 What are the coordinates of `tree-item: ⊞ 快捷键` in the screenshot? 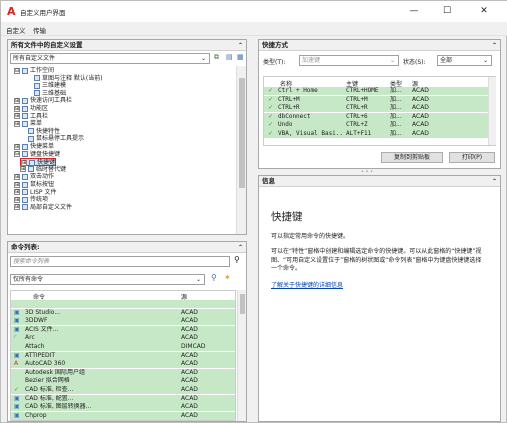 It's located at (38, 162).